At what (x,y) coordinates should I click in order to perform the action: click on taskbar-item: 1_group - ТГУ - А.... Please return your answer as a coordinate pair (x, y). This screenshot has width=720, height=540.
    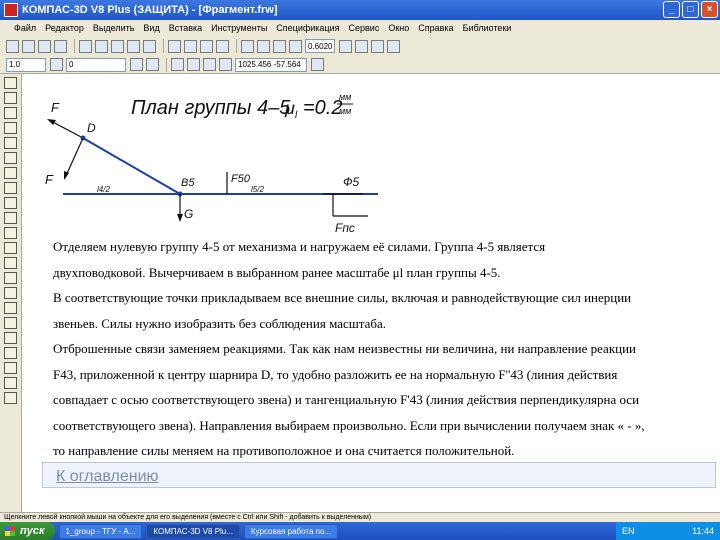
    Looking at the image, I should click on (100, 531).